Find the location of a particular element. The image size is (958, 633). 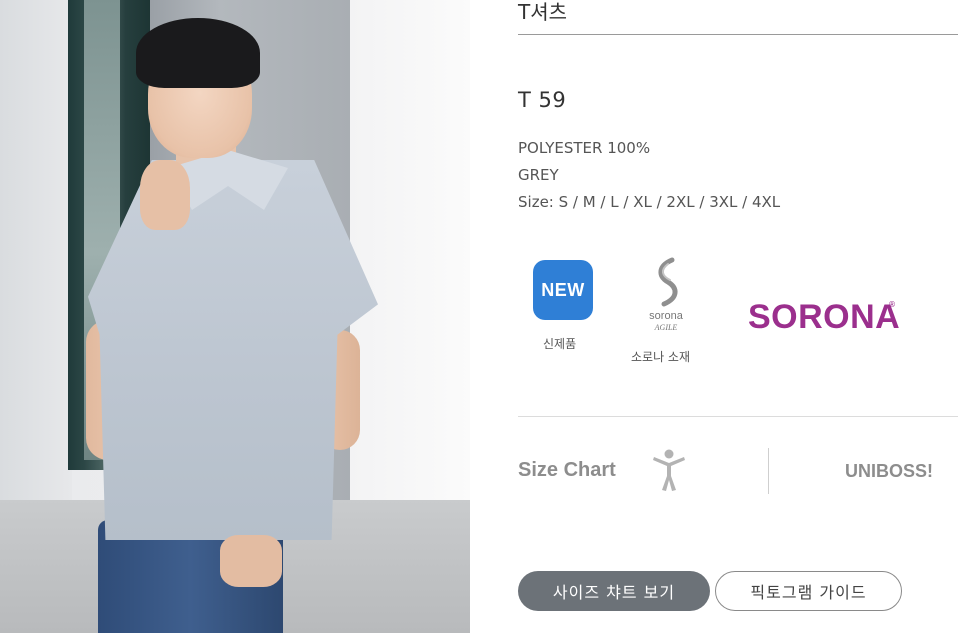

brand-logo: UNIBOSS! is located at coordinates (889, 471).